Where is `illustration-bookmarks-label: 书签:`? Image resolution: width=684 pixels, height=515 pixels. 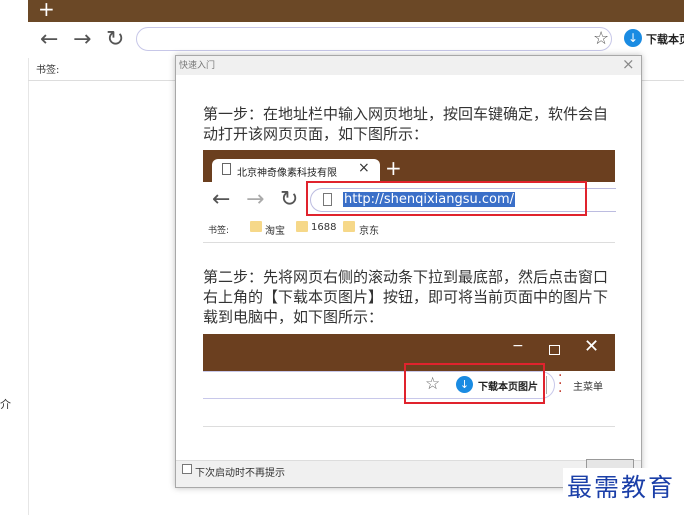 illustration-bookmarks-label: 书签: is located at coordinates (219, 231).